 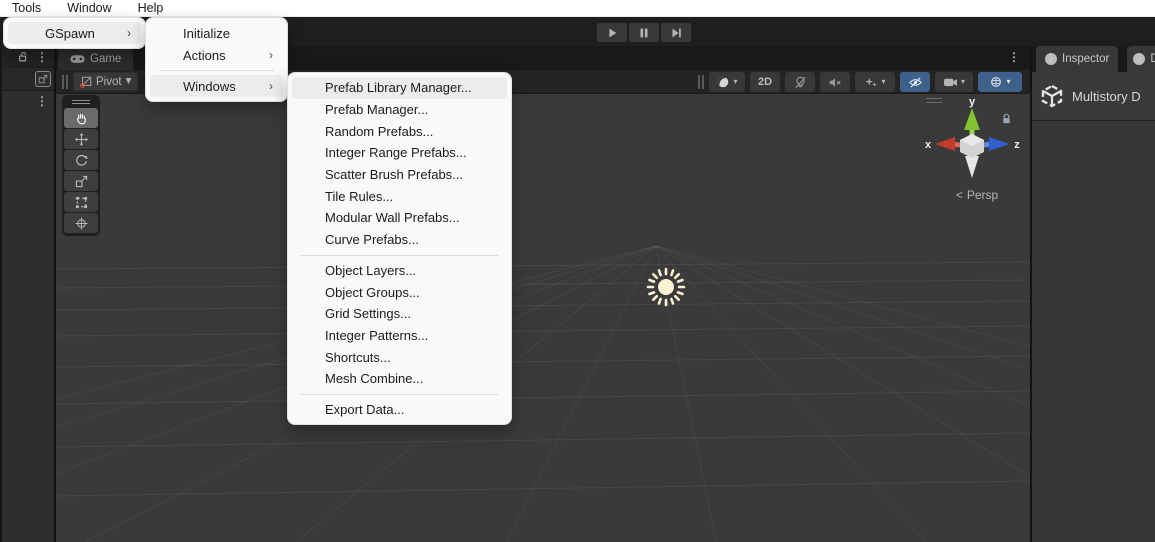 I want to click on pivot-dropdown: Pivot ▾, so click(x=106, y=81).